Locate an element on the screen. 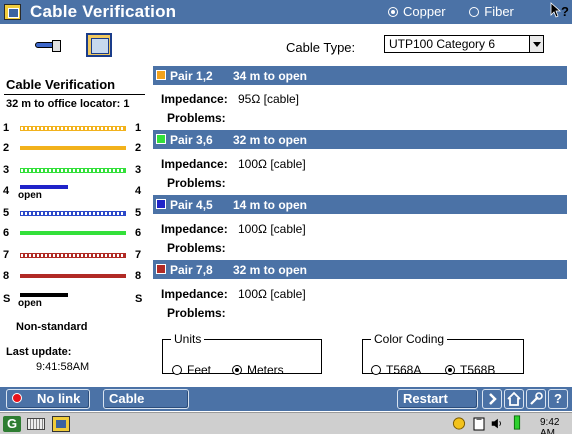  link-status-icon is located at coordinates (17, 398).